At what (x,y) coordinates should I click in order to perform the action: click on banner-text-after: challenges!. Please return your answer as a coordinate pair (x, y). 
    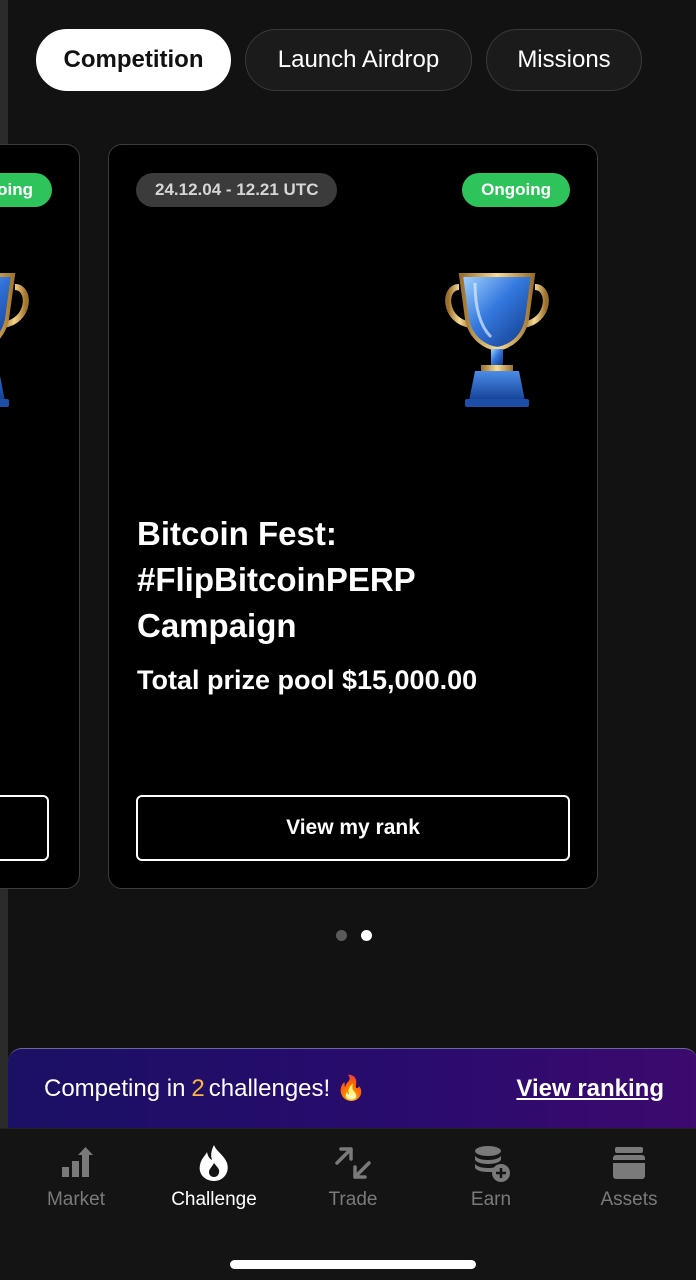
    Looking at the image, I should click on (269, 1088).